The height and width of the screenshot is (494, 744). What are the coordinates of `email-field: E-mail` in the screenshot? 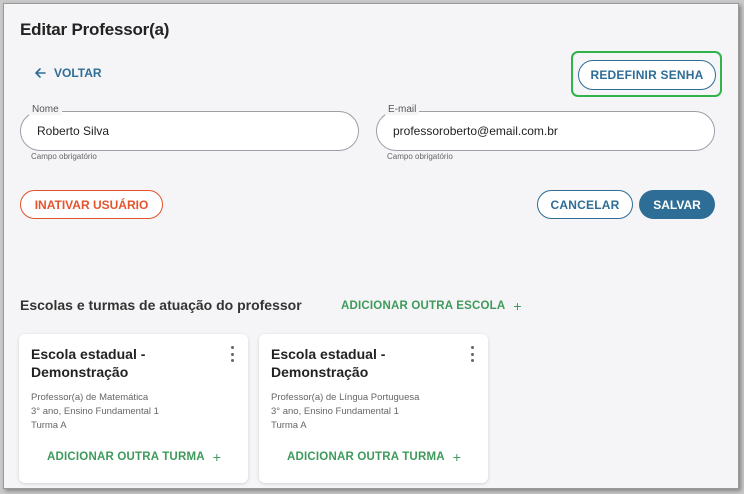 It's located at (545, 127).